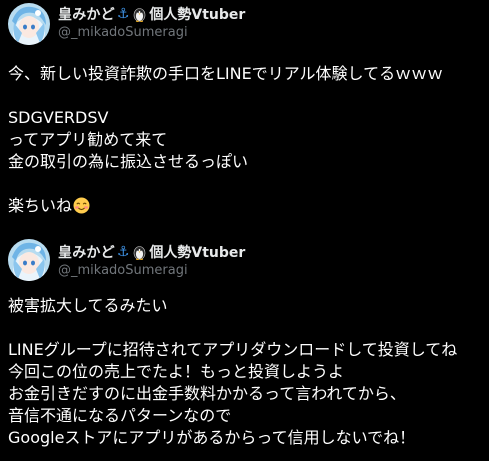  What do you see at coordinates (58, 117) in the screenshot?
I see `tweet-text-line: SDGVERDSV` at bounding box center [58, 117].